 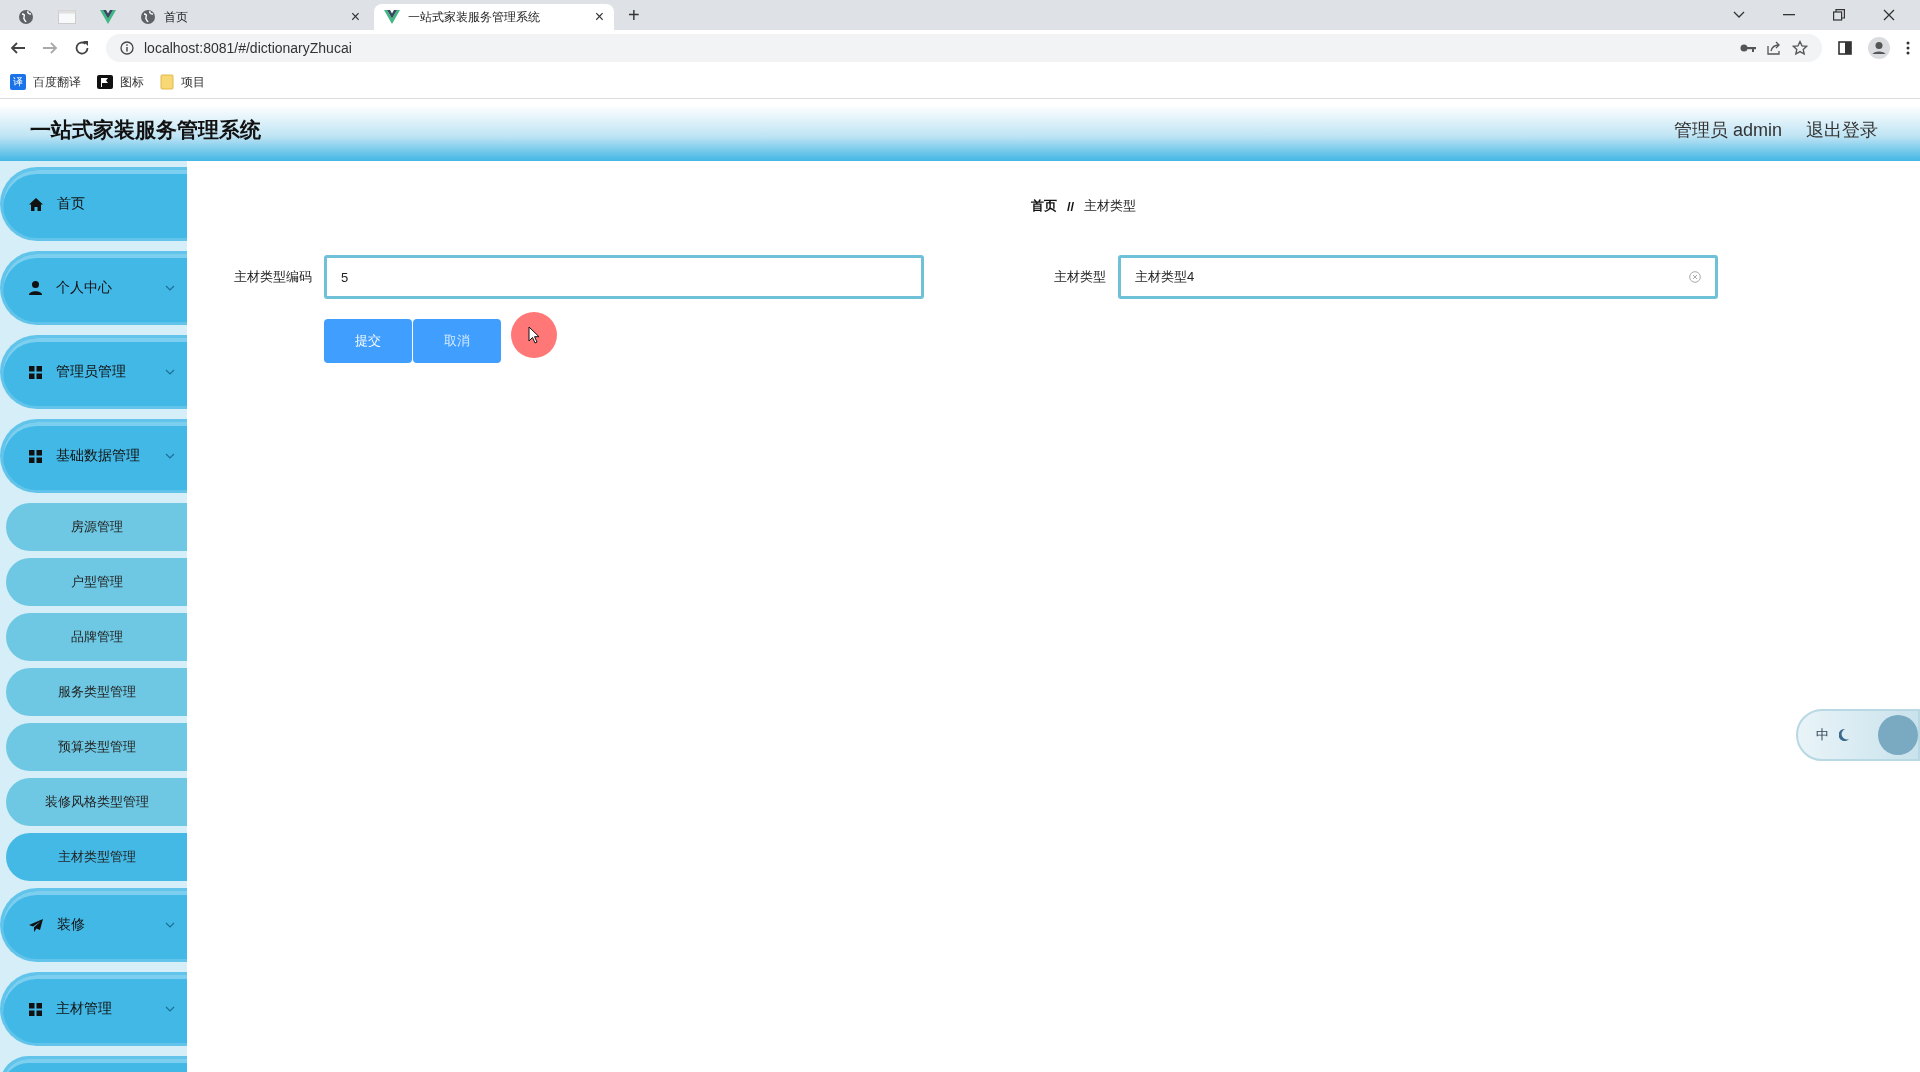 What do you see at coordinates (1727, 130) in the screenshot?
I see `user-label: 管理员 admin` at bounding box center [1727, 130].